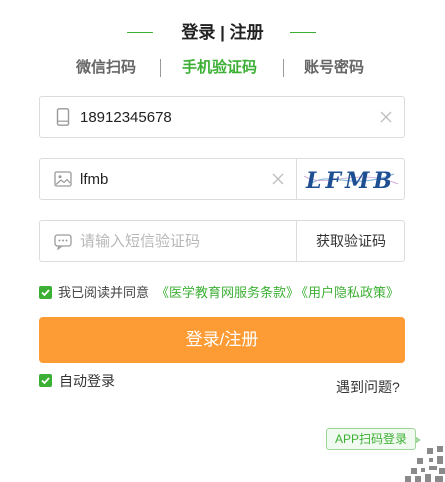 This screenshot has height=482, width=445. I want to click on sms-code-input, so click(180, 241).